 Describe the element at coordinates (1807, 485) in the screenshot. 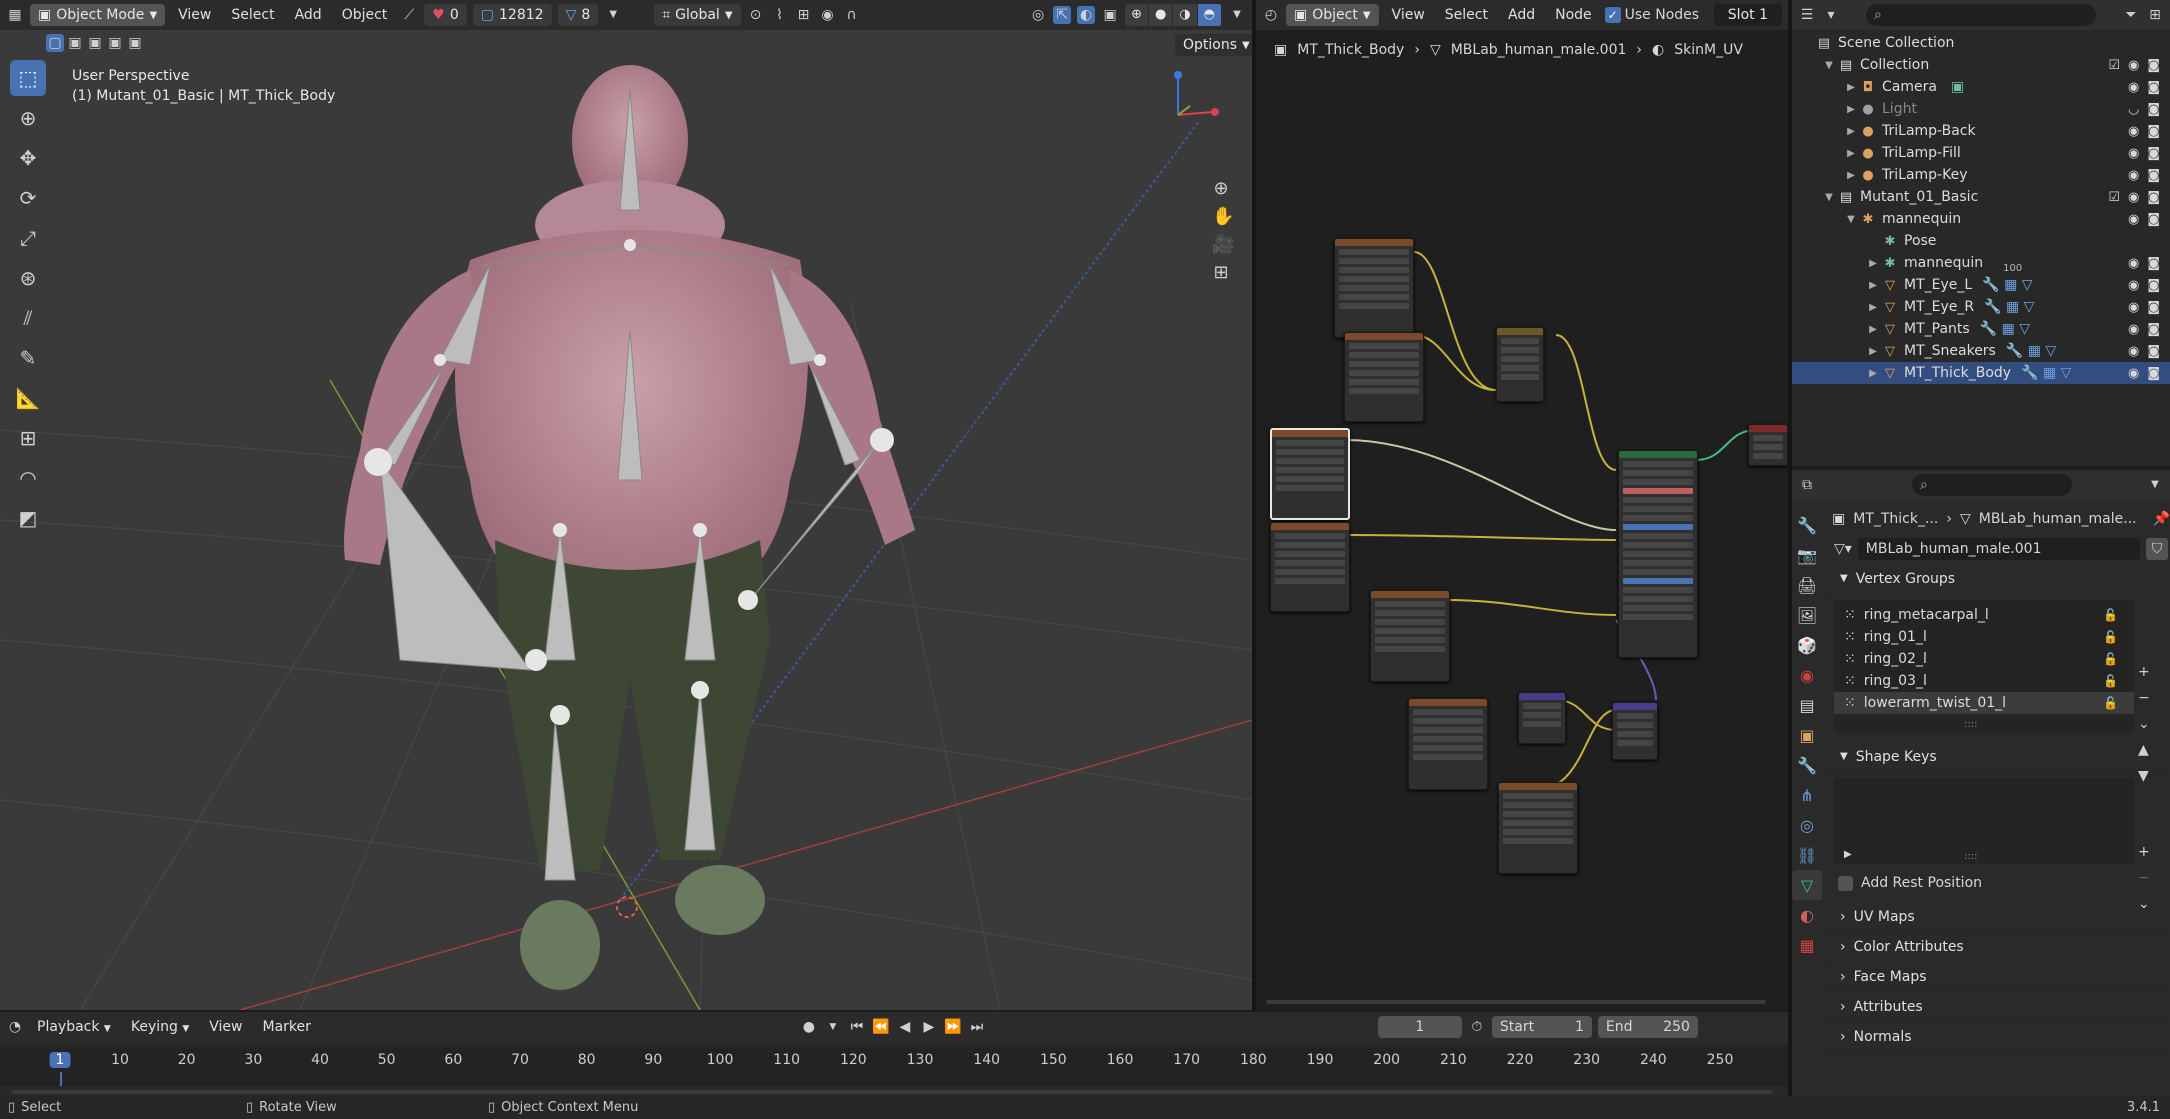

I see `editor-type-icon: ⧉` at that location.